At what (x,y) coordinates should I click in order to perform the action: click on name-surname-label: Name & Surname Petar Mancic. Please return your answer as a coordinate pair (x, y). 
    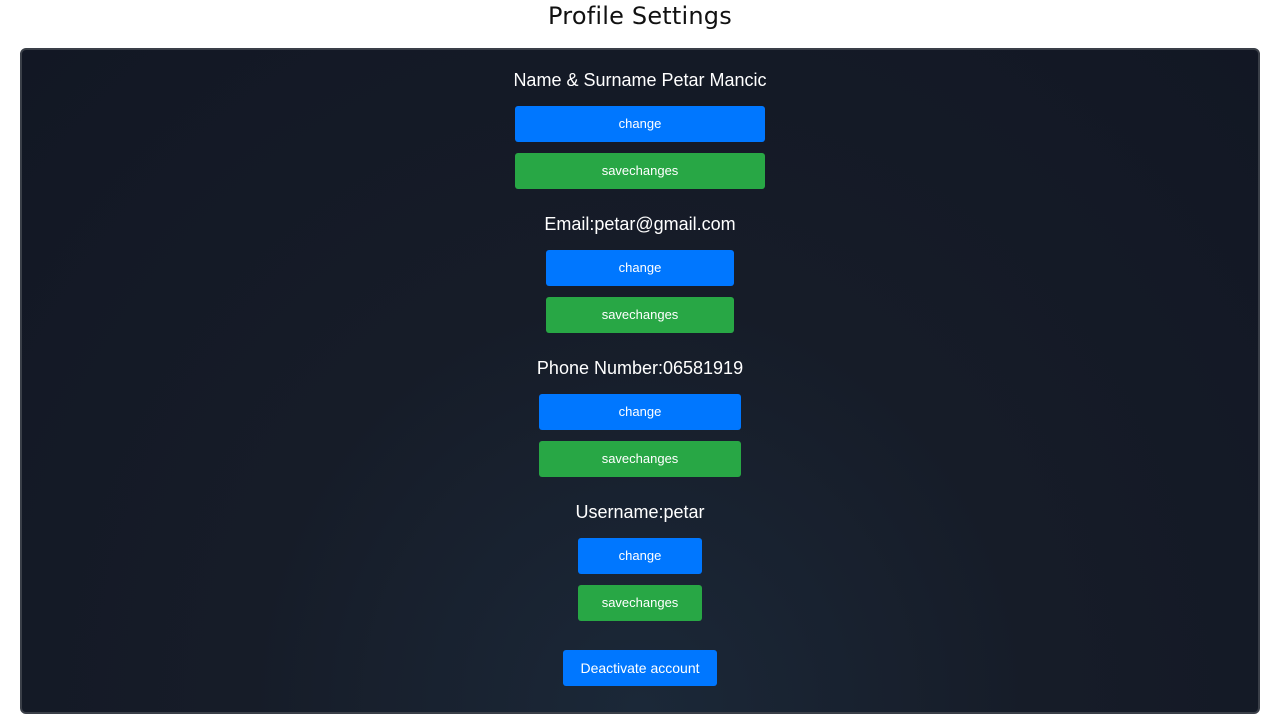
    Looking at the image, I should click on (640, 80).